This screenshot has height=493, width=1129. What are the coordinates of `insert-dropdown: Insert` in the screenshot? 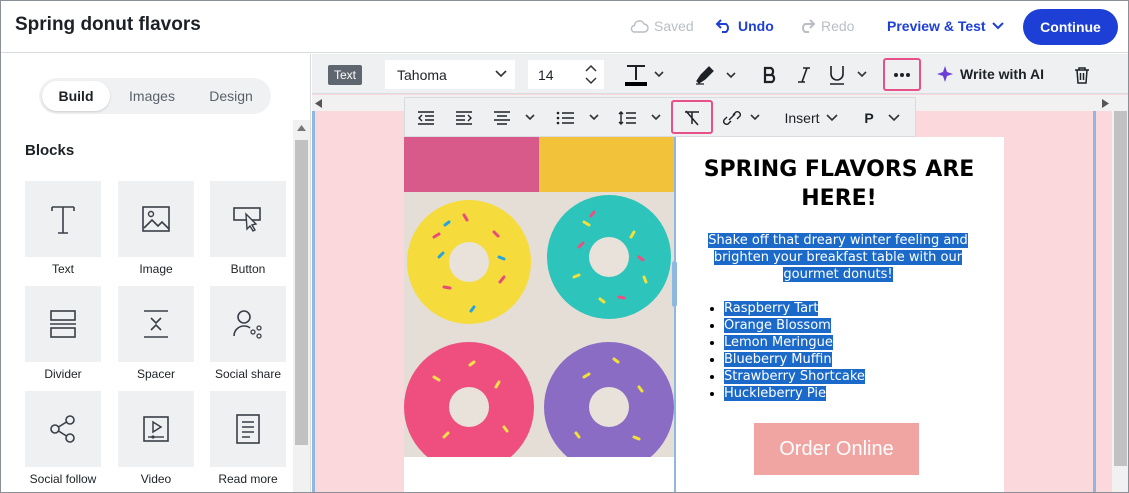 It's located at (811, 118).